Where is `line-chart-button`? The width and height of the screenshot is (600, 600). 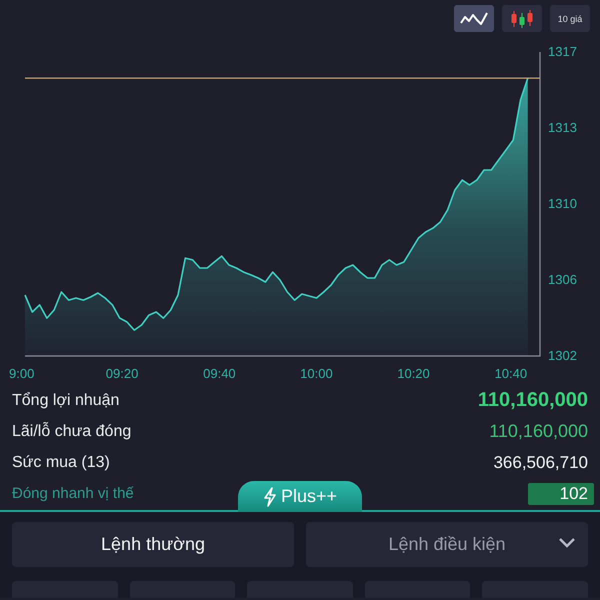
line-chart-button is located at coordinates (474, 18).